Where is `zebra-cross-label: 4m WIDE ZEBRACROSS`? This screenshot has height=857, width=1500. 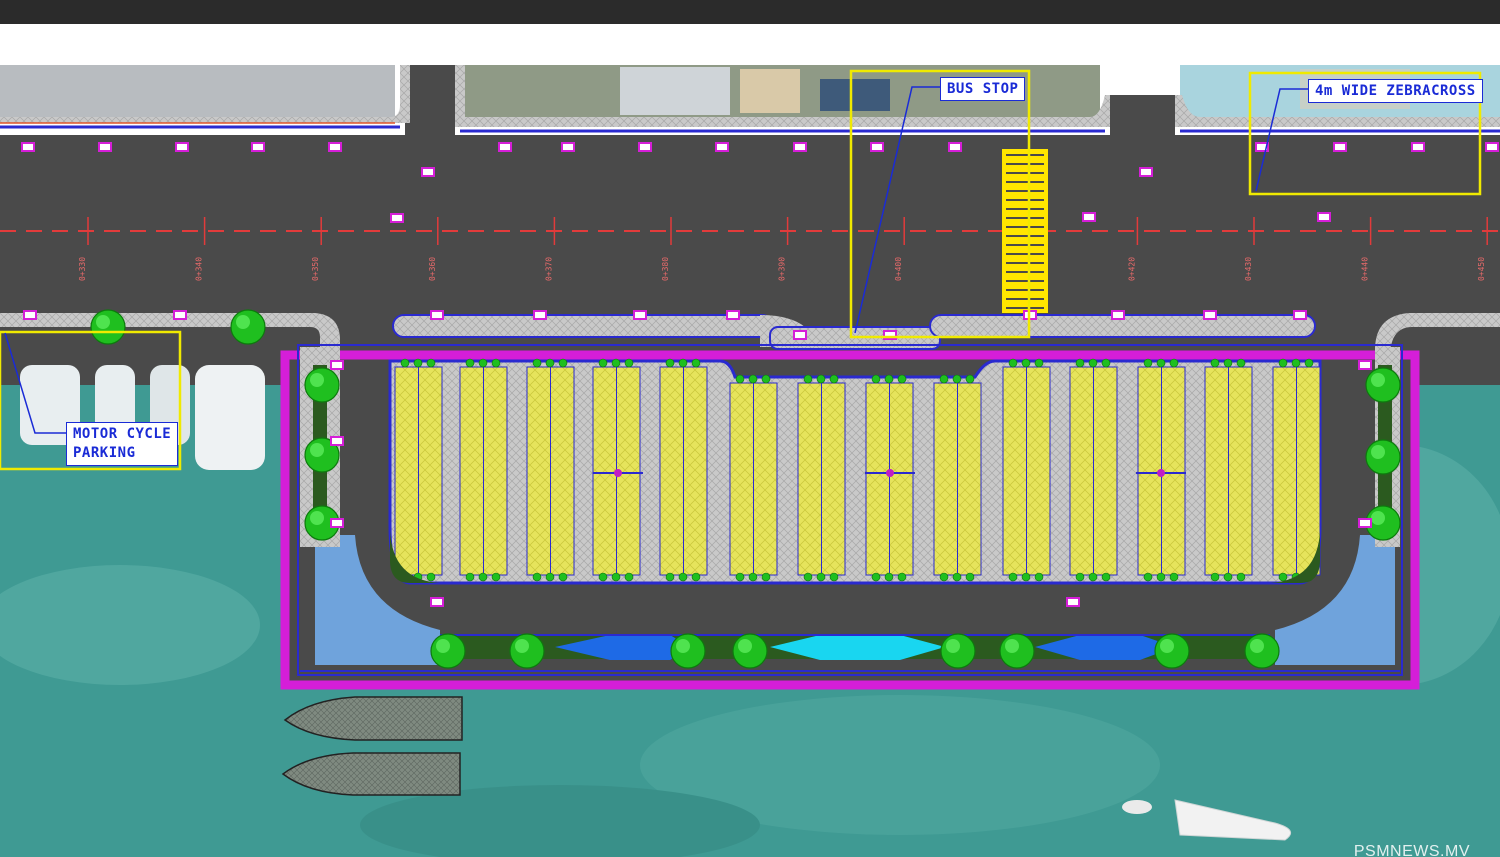
zebra-cross-label: 4m WIDE ZEBRACROSS is located at coordinates (1395, 91).